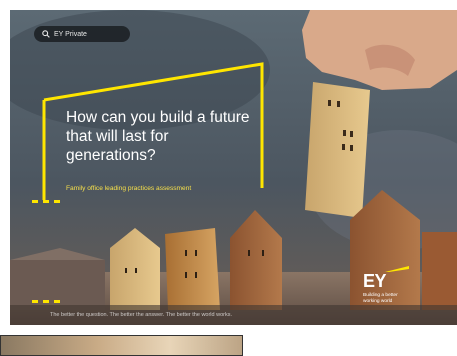 This screenshot has height=356, width=457. Describe the element at coordinates (70, 34) in the screenshot. I see `search-label: EY Private` at that location.